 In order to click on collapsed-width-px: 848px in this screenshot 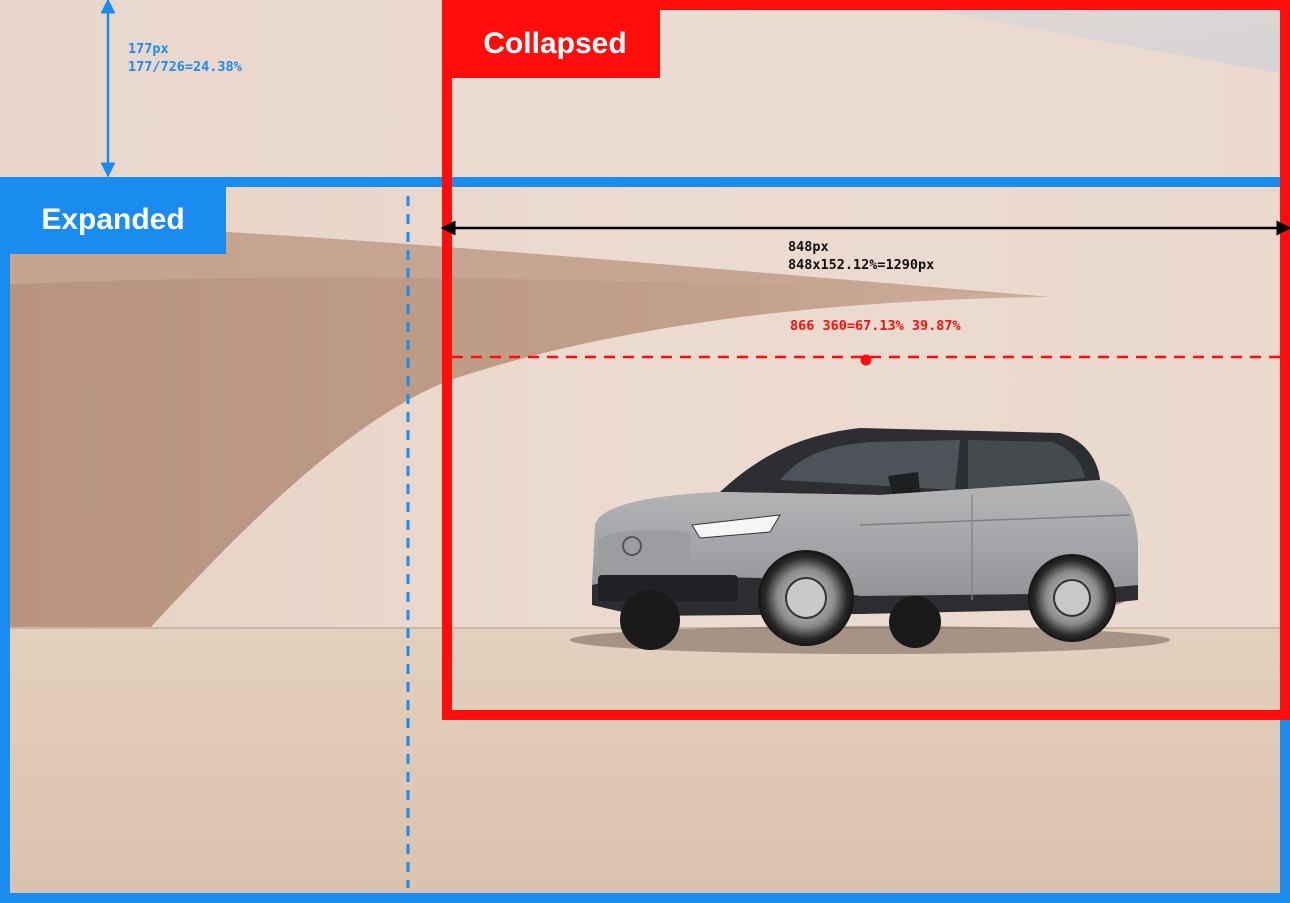, I will do `click(808, 247)`.